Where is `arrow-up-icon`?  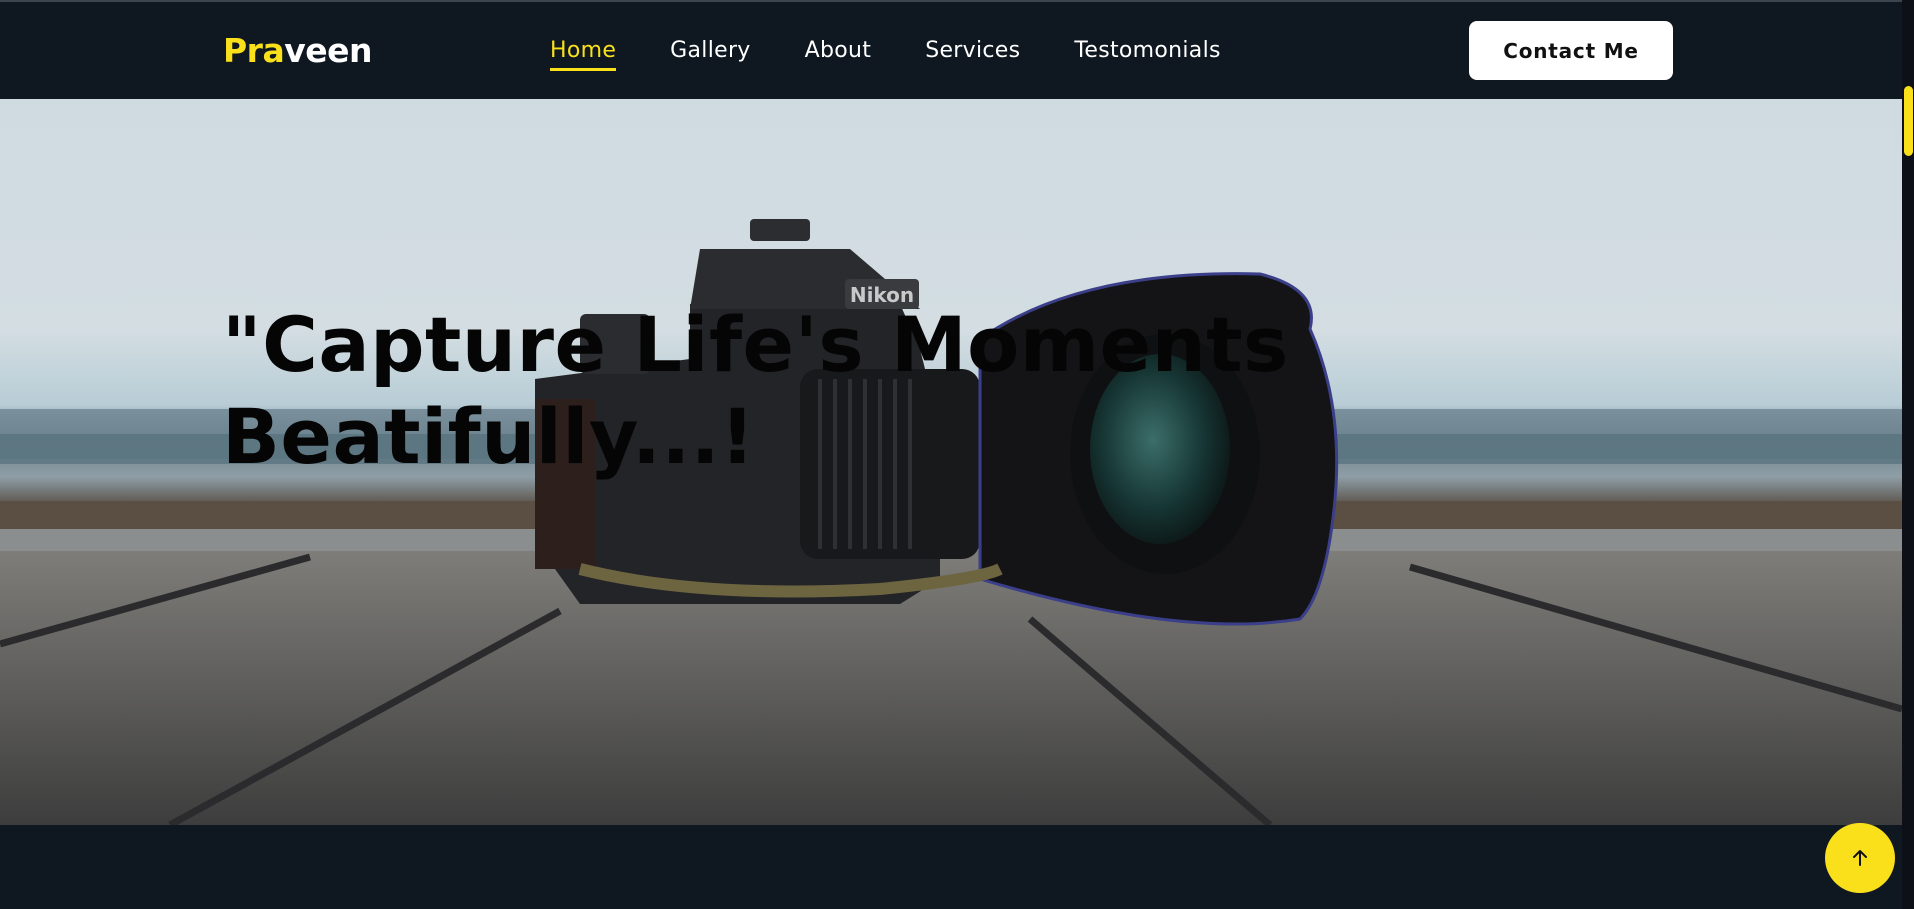
arrow-up-icon is located at coordinates (1860, 858).